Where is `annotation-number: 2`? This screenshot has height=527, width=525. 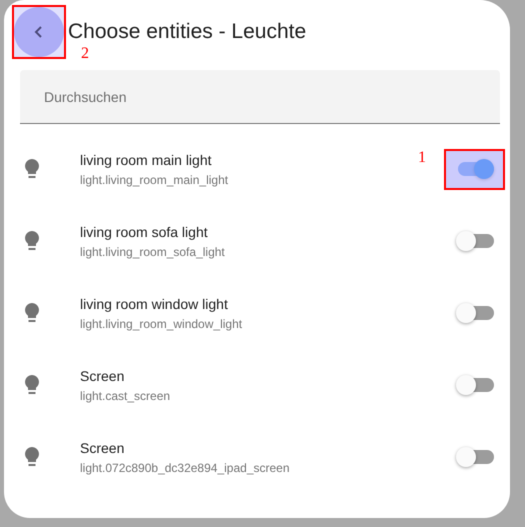
annotation-number: 2 is located at coordinates (85, 54).